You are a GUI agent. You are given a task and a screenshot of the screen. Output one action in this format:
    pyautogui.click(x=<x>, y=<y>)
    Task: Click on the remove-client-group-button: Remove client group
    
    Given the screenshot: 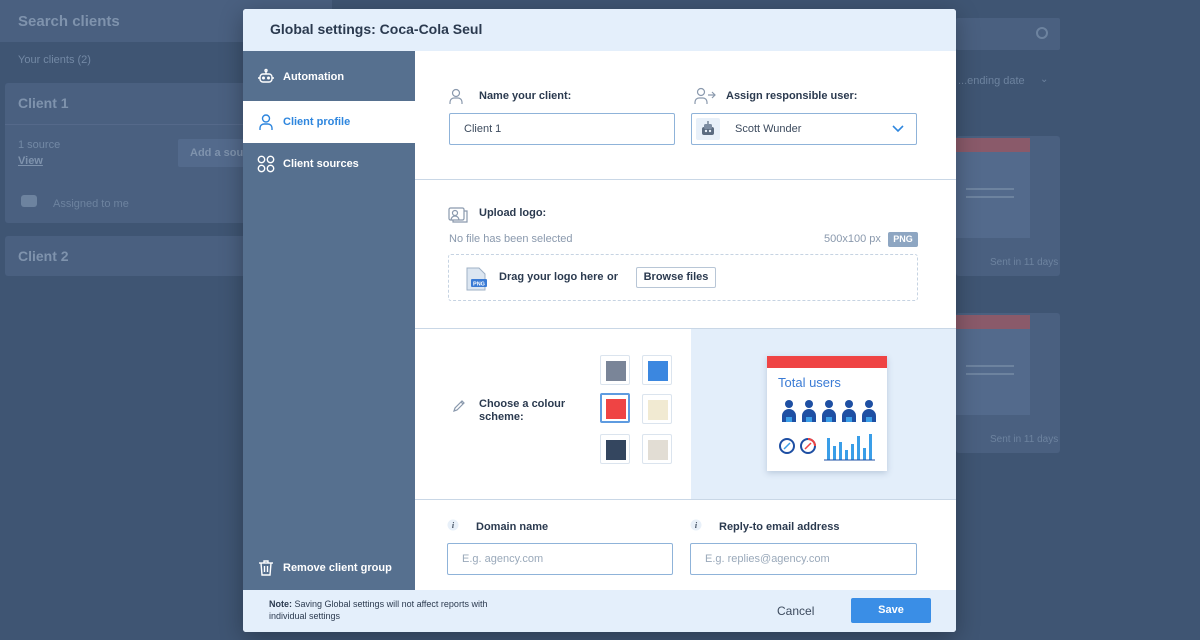 What is the action you would take?
    pyautogui.click(x=329, y=568)
    